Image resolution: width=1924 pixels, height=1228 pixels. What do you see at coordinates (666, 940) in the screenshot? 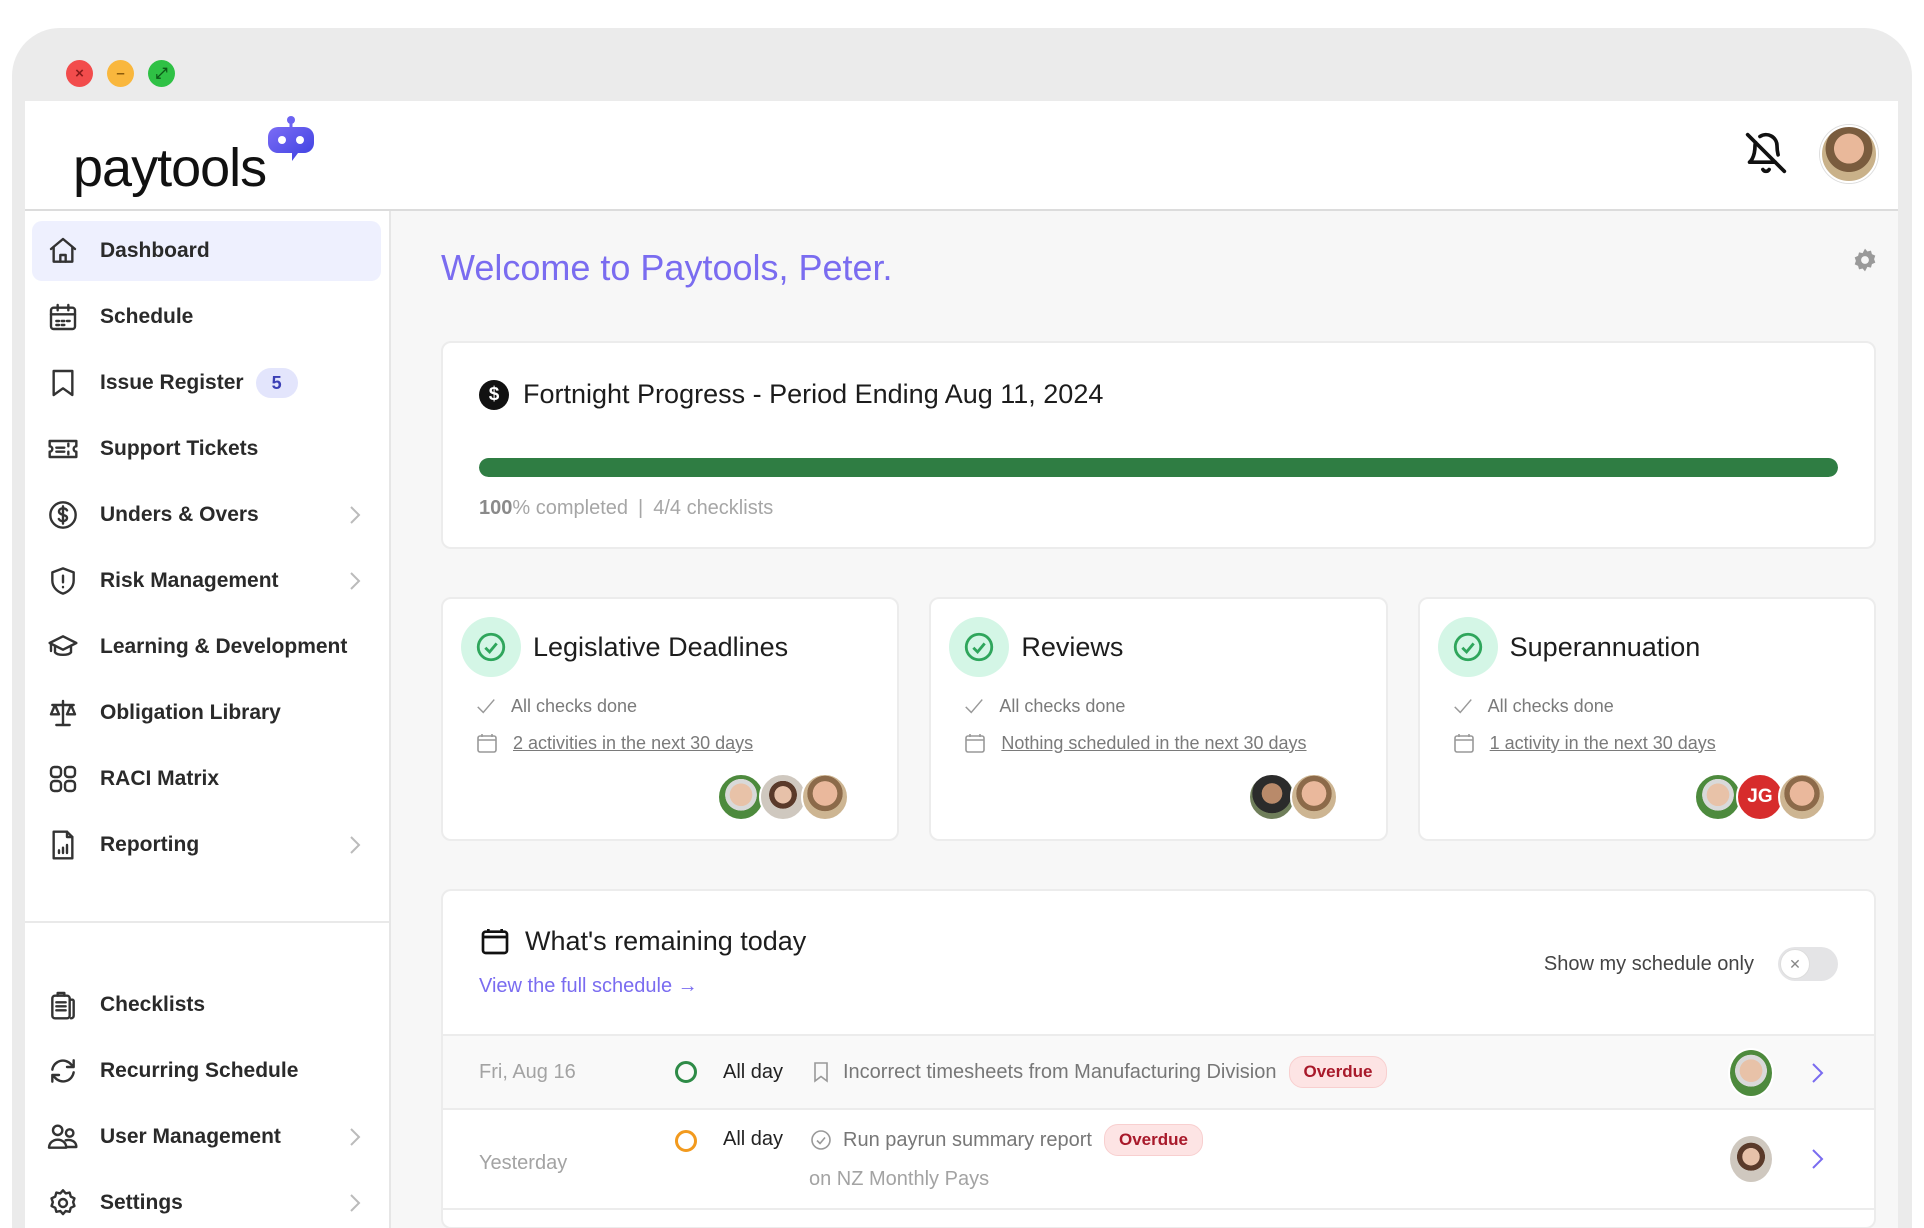
I see `remaining-title: What's remaining today` at bounding box center [666, 940].